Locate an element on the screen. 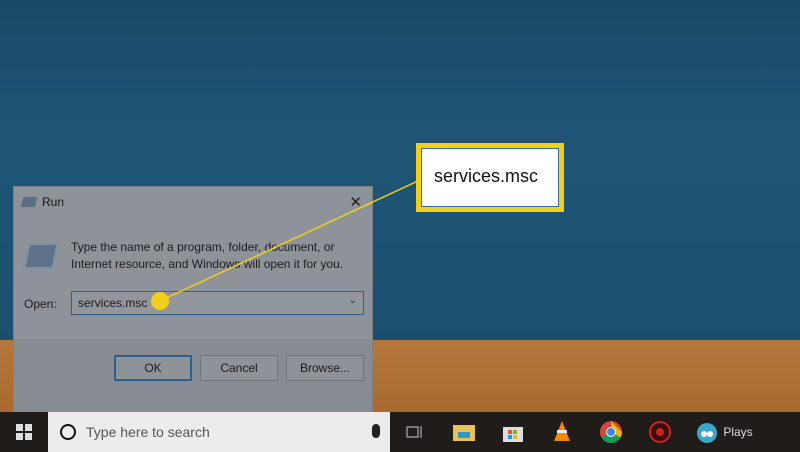 The width and height of the screenshot is (800, 452). file-explorer-button is located at coordinates (463, 432).